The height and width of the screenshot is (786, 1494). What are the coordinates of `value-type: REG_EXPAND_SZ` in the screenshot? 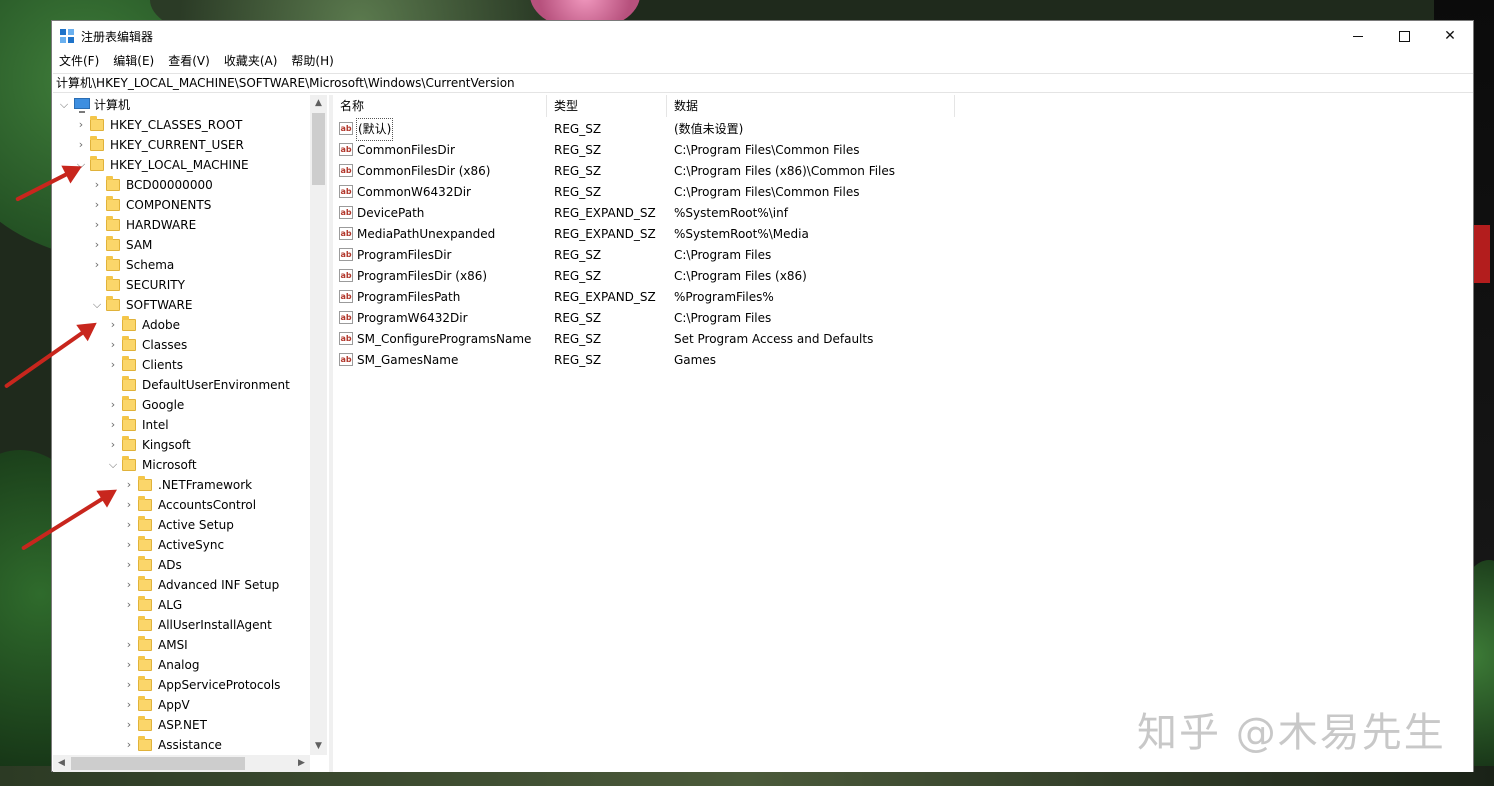 It's located at (605, 297).